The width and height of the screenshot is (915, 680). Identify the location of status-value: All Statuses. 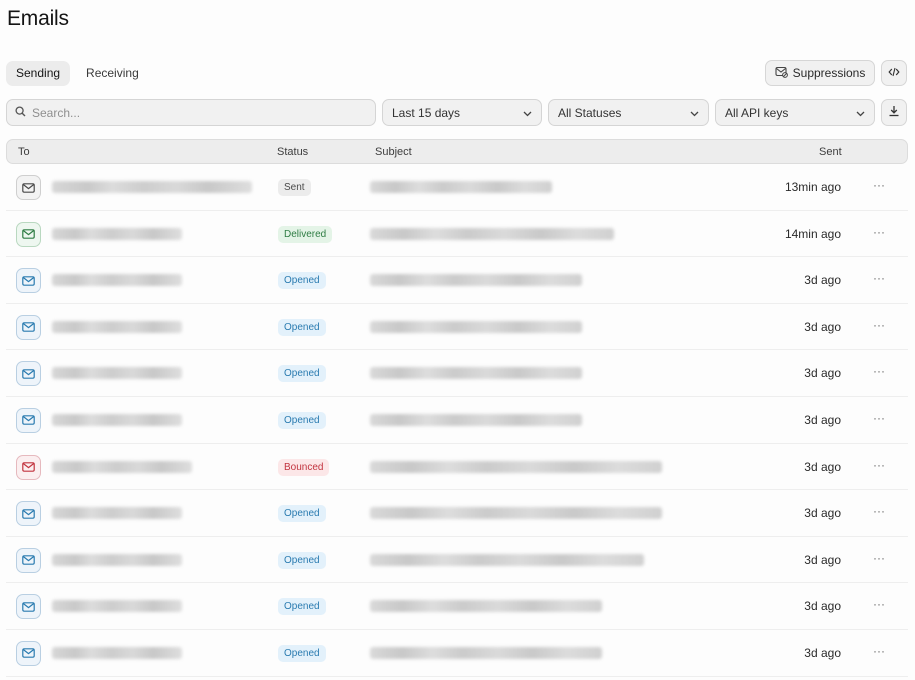
(590, 112).